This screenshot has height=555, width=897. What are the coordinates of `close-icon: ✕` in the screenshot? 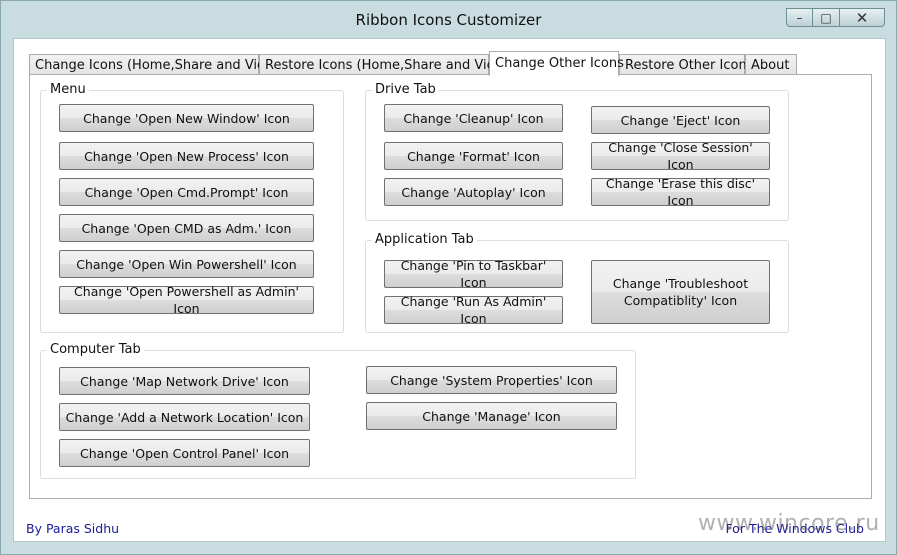 It's located at (862, 17).